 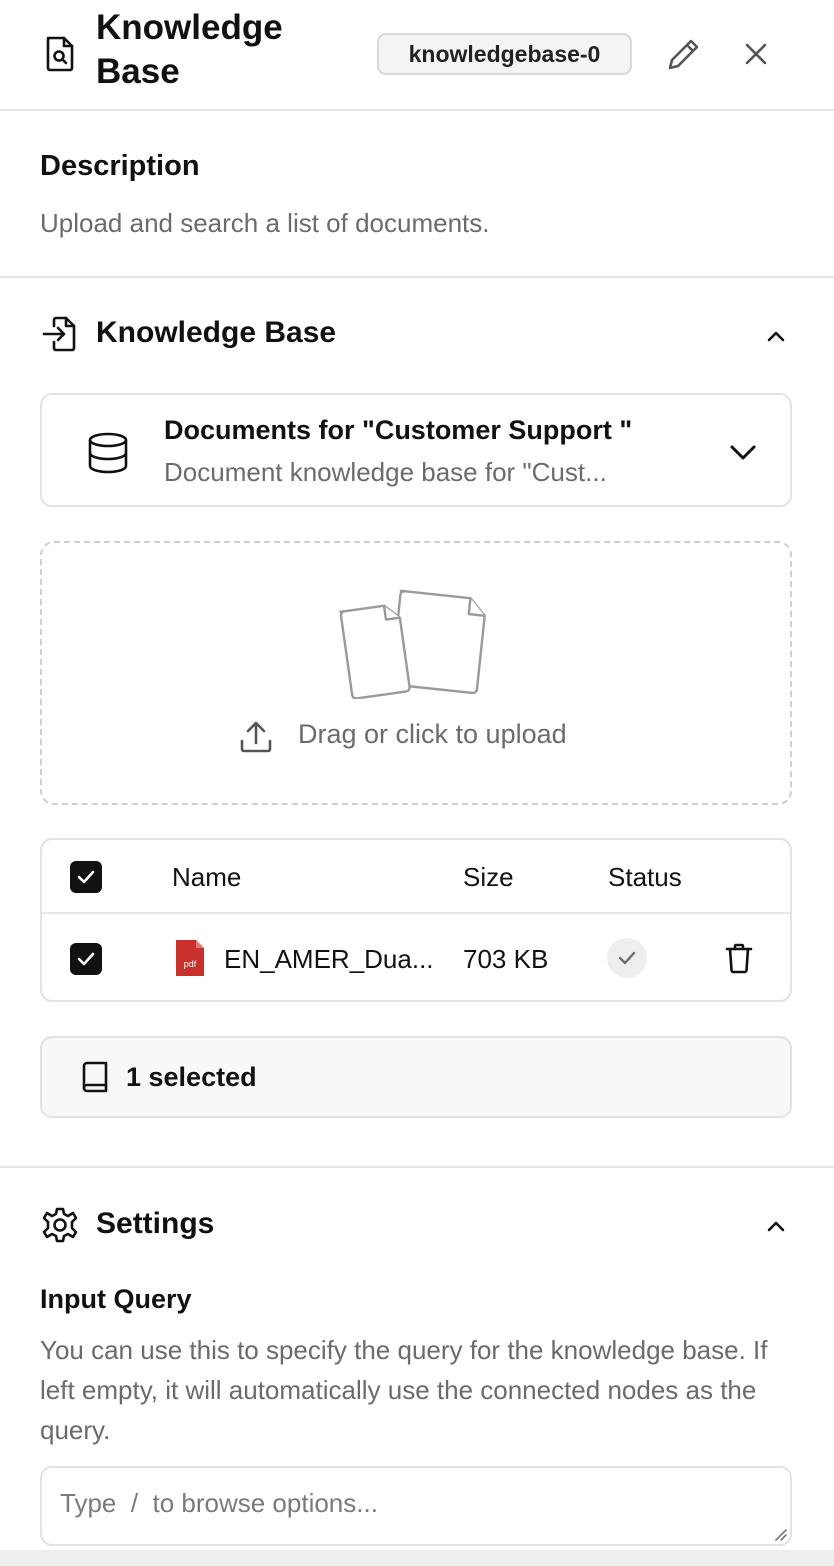 I want to click on kb-section-title: Knowledge Base, so click(x=216, y=332).